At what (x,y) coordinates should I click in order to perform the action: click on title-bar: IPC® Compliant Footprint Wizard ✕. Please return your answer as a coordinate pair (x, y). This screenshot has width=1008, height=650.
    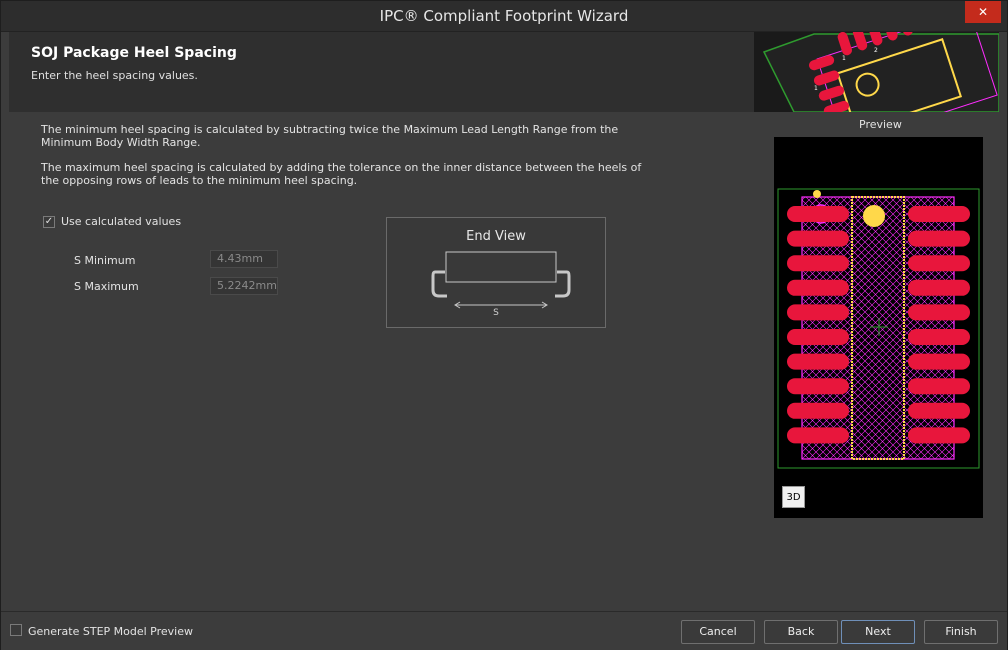
    Looking at the image, I should click on (504, 16).